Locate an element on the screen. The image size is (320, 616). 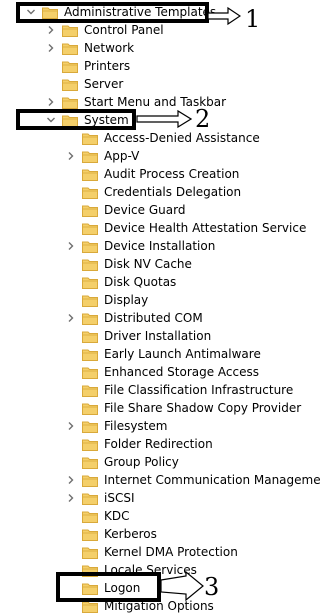
tree-item-label: Server is located at coordinates (104, 84).